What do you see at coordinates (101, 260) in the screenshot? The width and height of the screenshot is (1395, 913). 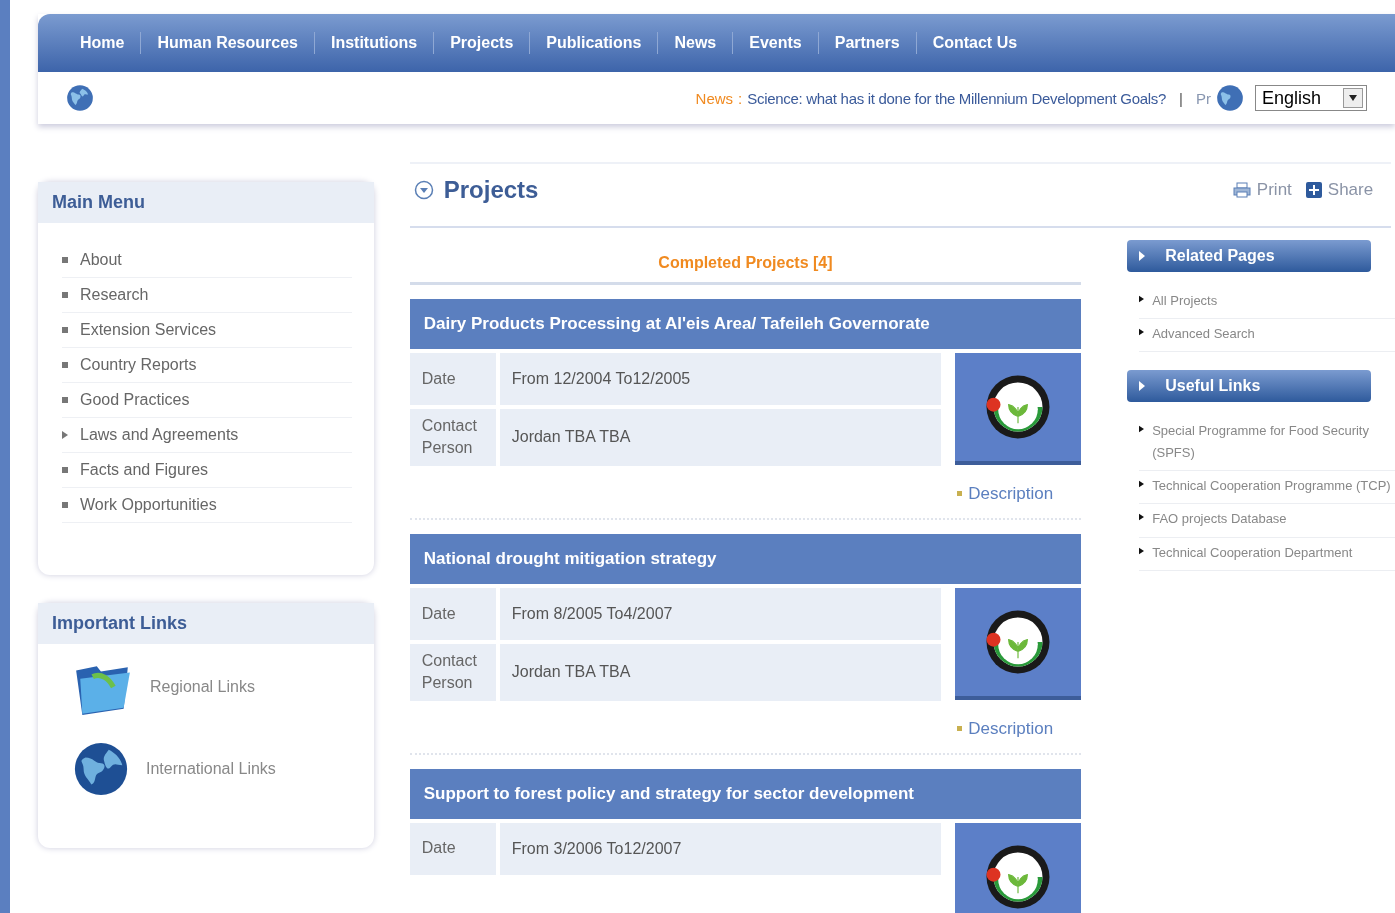 I see `menu-link: About` at bounding box center [101, 260].